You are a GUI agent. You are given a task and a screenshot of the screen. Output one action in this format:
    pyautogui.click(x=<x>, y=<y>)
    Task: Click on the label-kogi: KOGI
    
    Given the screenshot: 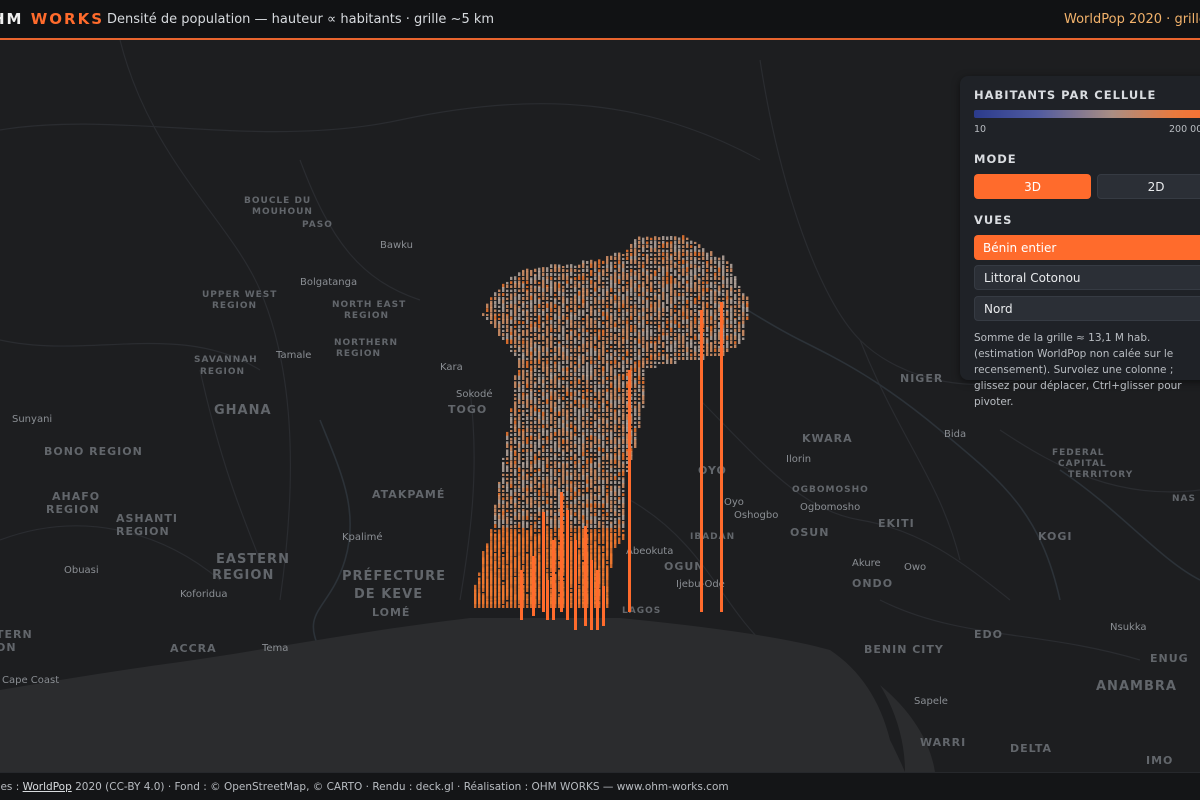 What is the action you would take?
    pyautogui.click(x=1055, y=536)
    